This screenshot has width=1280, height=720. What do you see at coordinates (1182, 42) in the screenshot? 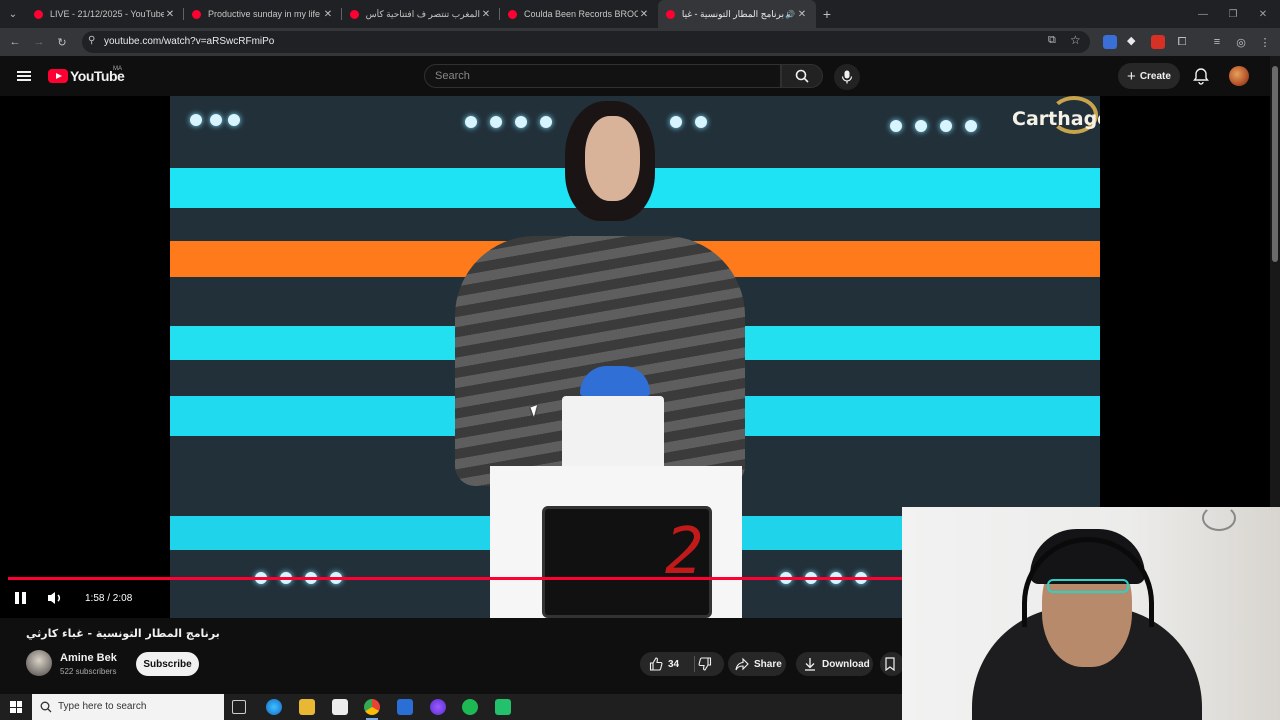
I see `extensions-puzzle-icon: ⧠` at bounding box center [1182, 42].